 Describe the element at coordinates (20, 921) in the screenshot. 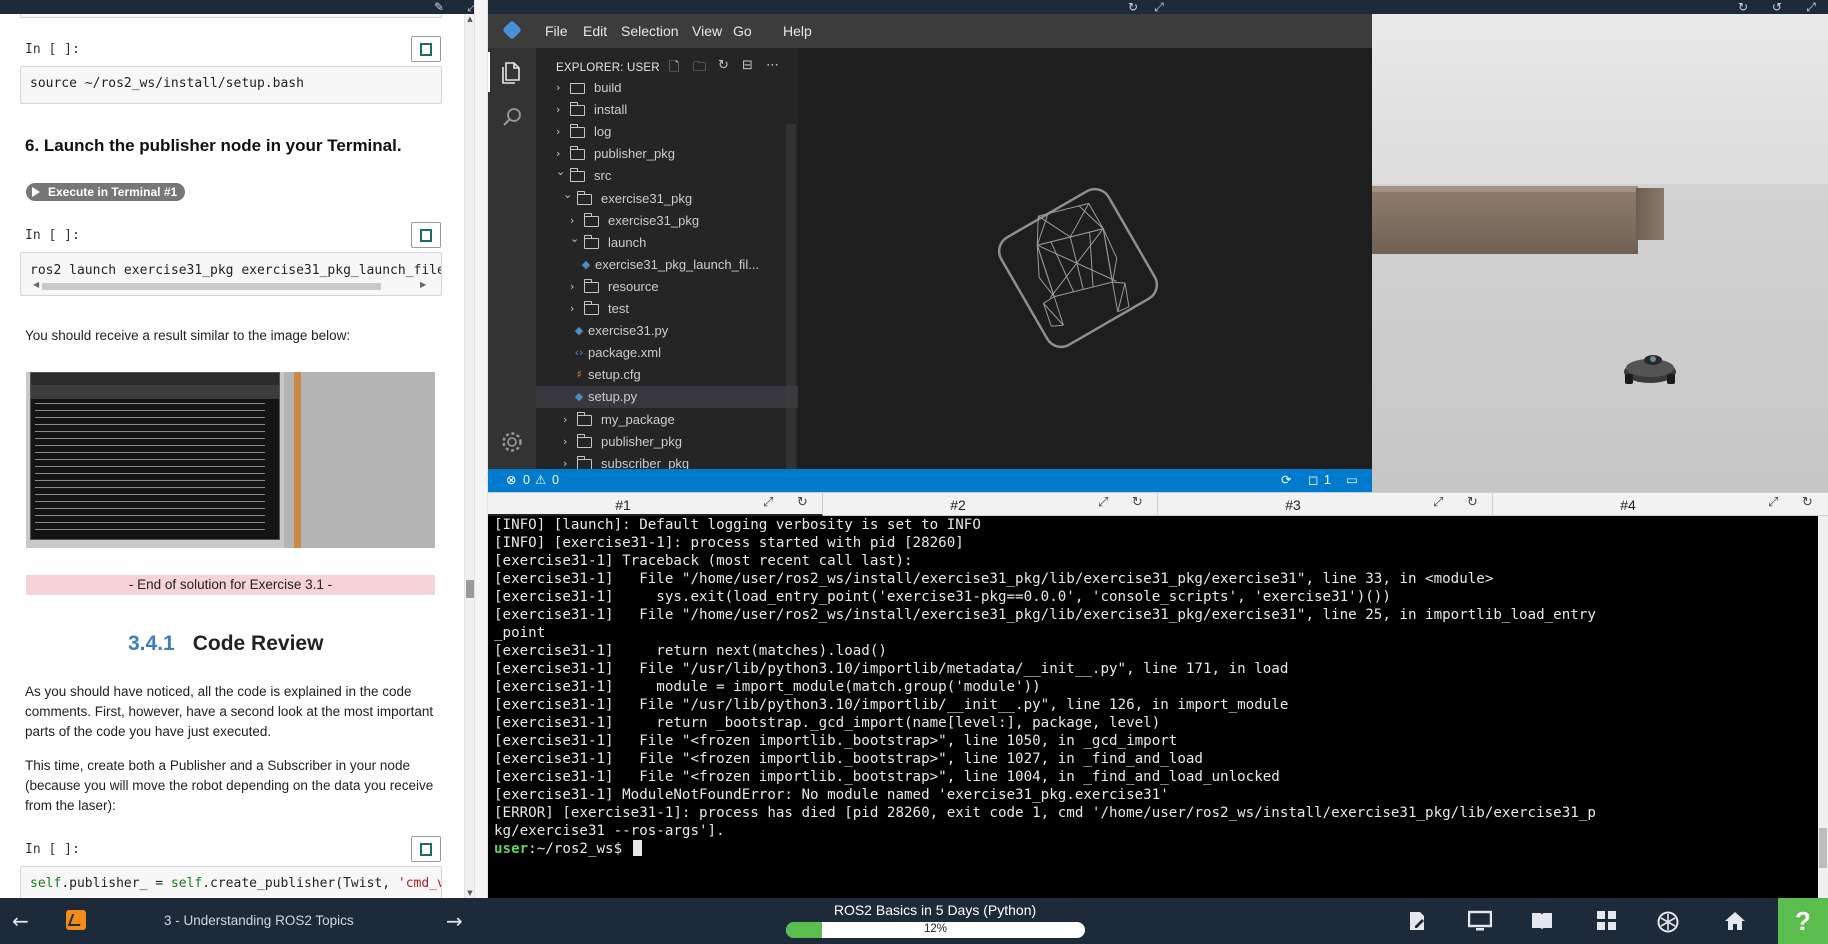

I see `back-arrow-icon: ←` at that location.